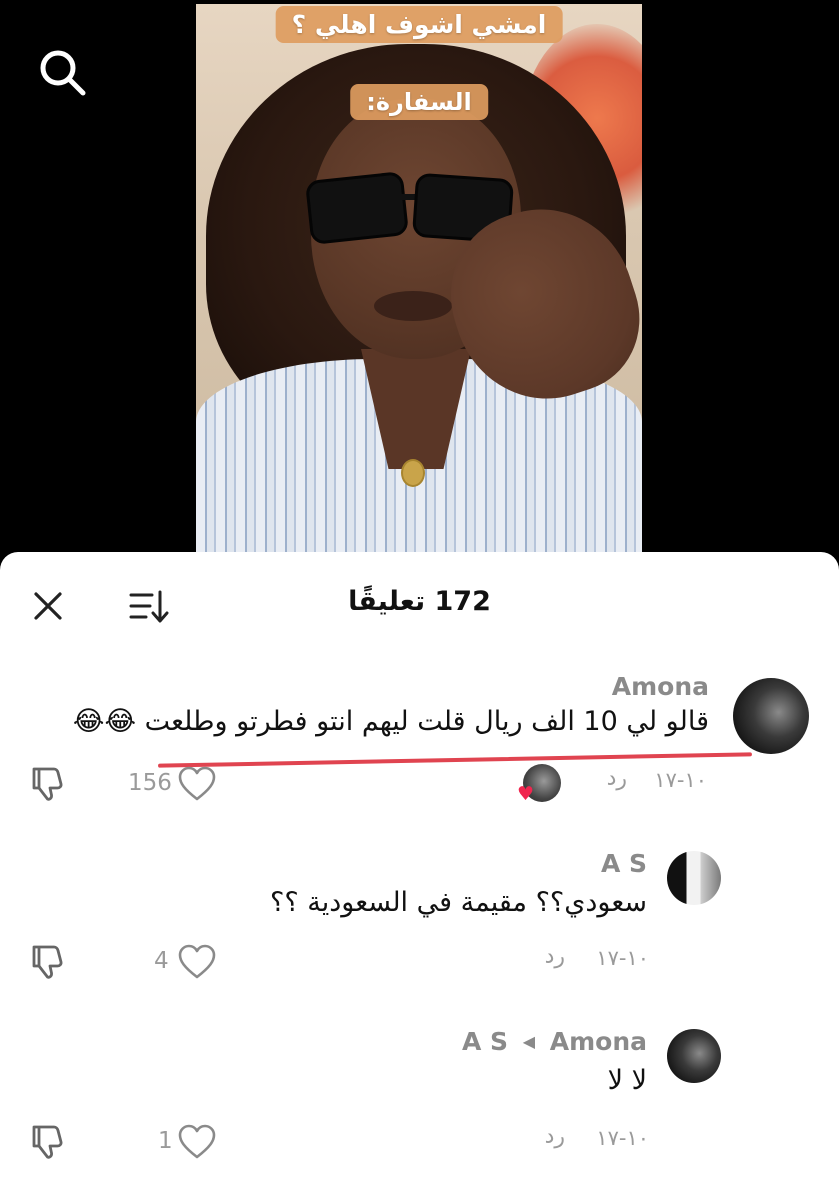 The height and width of the screenshot is (1199, 839). Describe the element at coordinates (539, 784) in the screenshot. I see `creator-liked-badge: ♥` at that location.